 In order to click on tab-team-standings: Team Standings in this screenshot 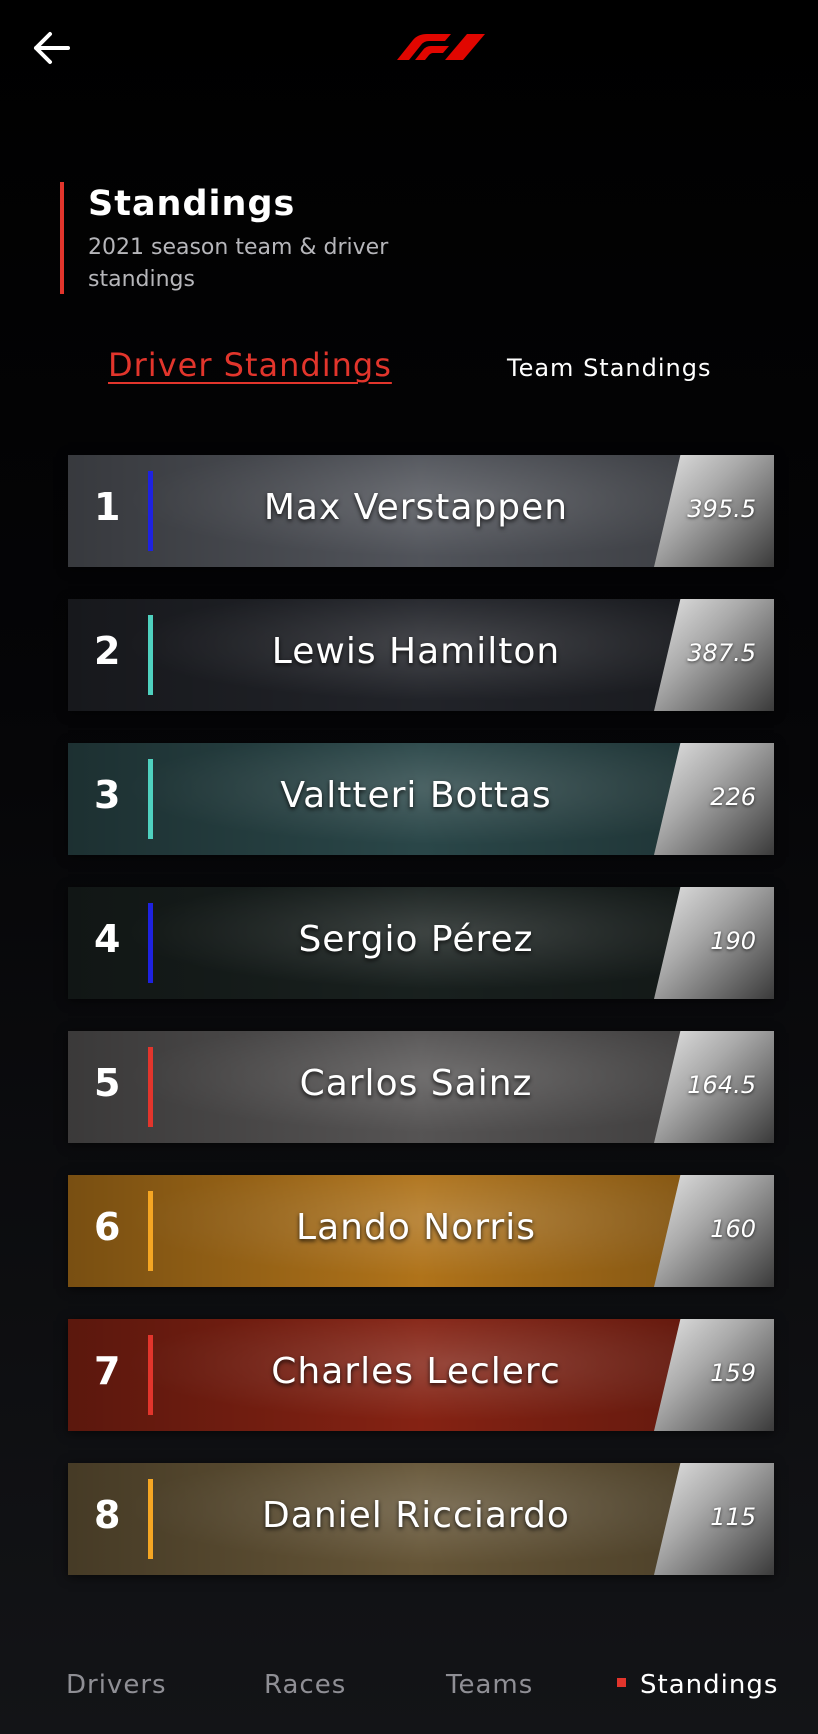, I will do `click(609, 368)`.